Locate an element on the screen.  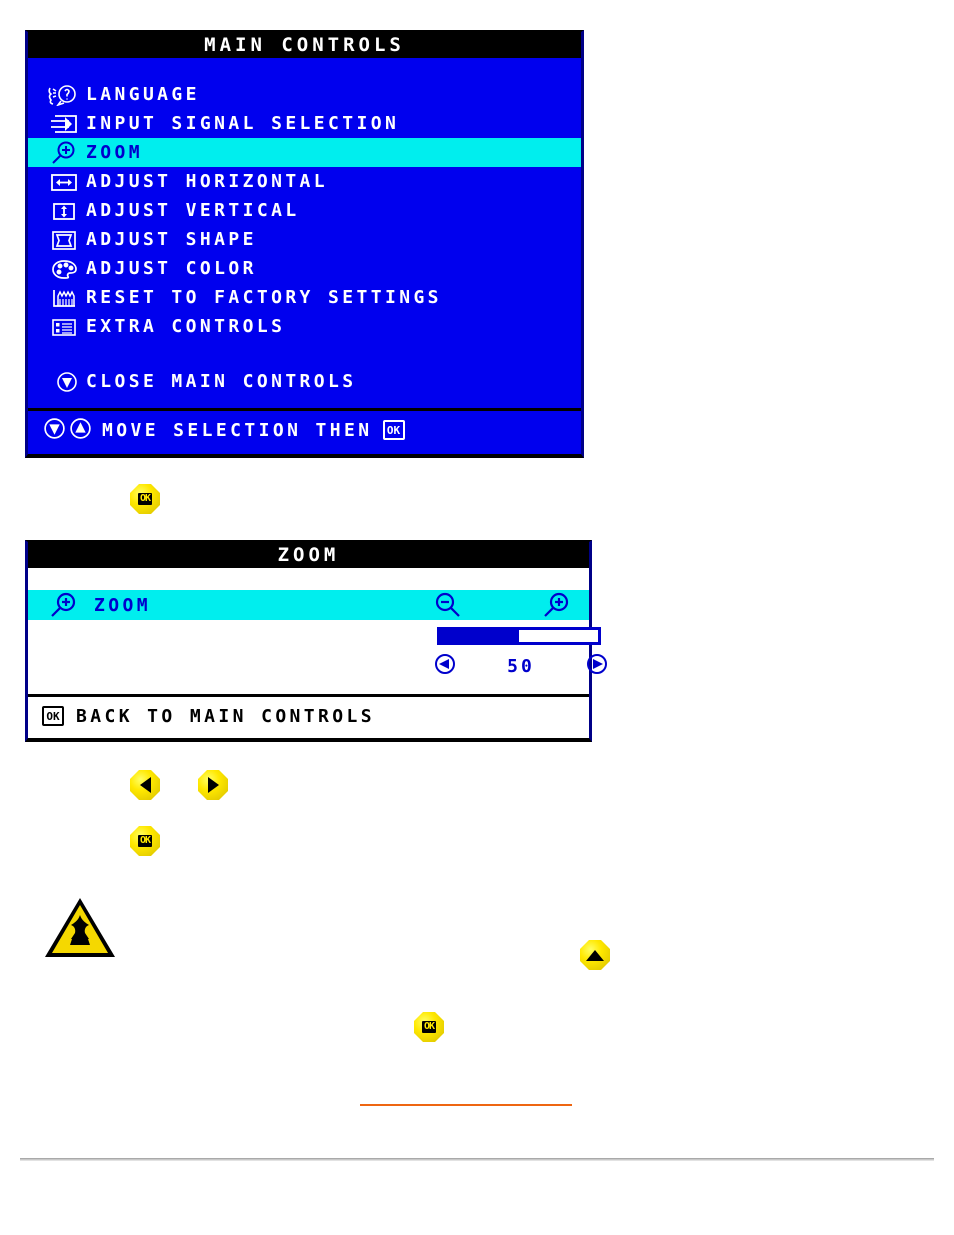
main-controls-footer-label: MOVE SELECTION THEN OK is located at coordinates (253, 430).